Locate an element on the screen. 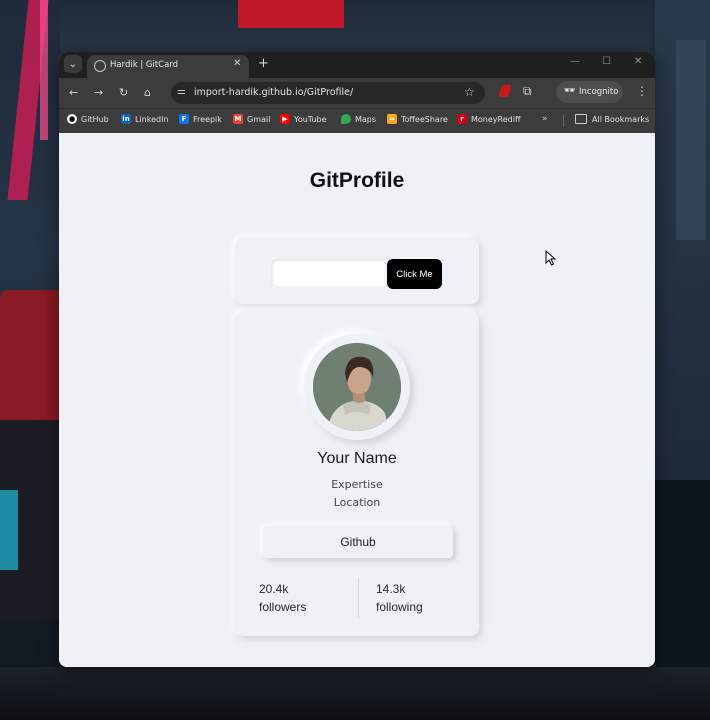 The height and width of the screenshot is (720, 710). username-input is located at coordinates (328, 273).